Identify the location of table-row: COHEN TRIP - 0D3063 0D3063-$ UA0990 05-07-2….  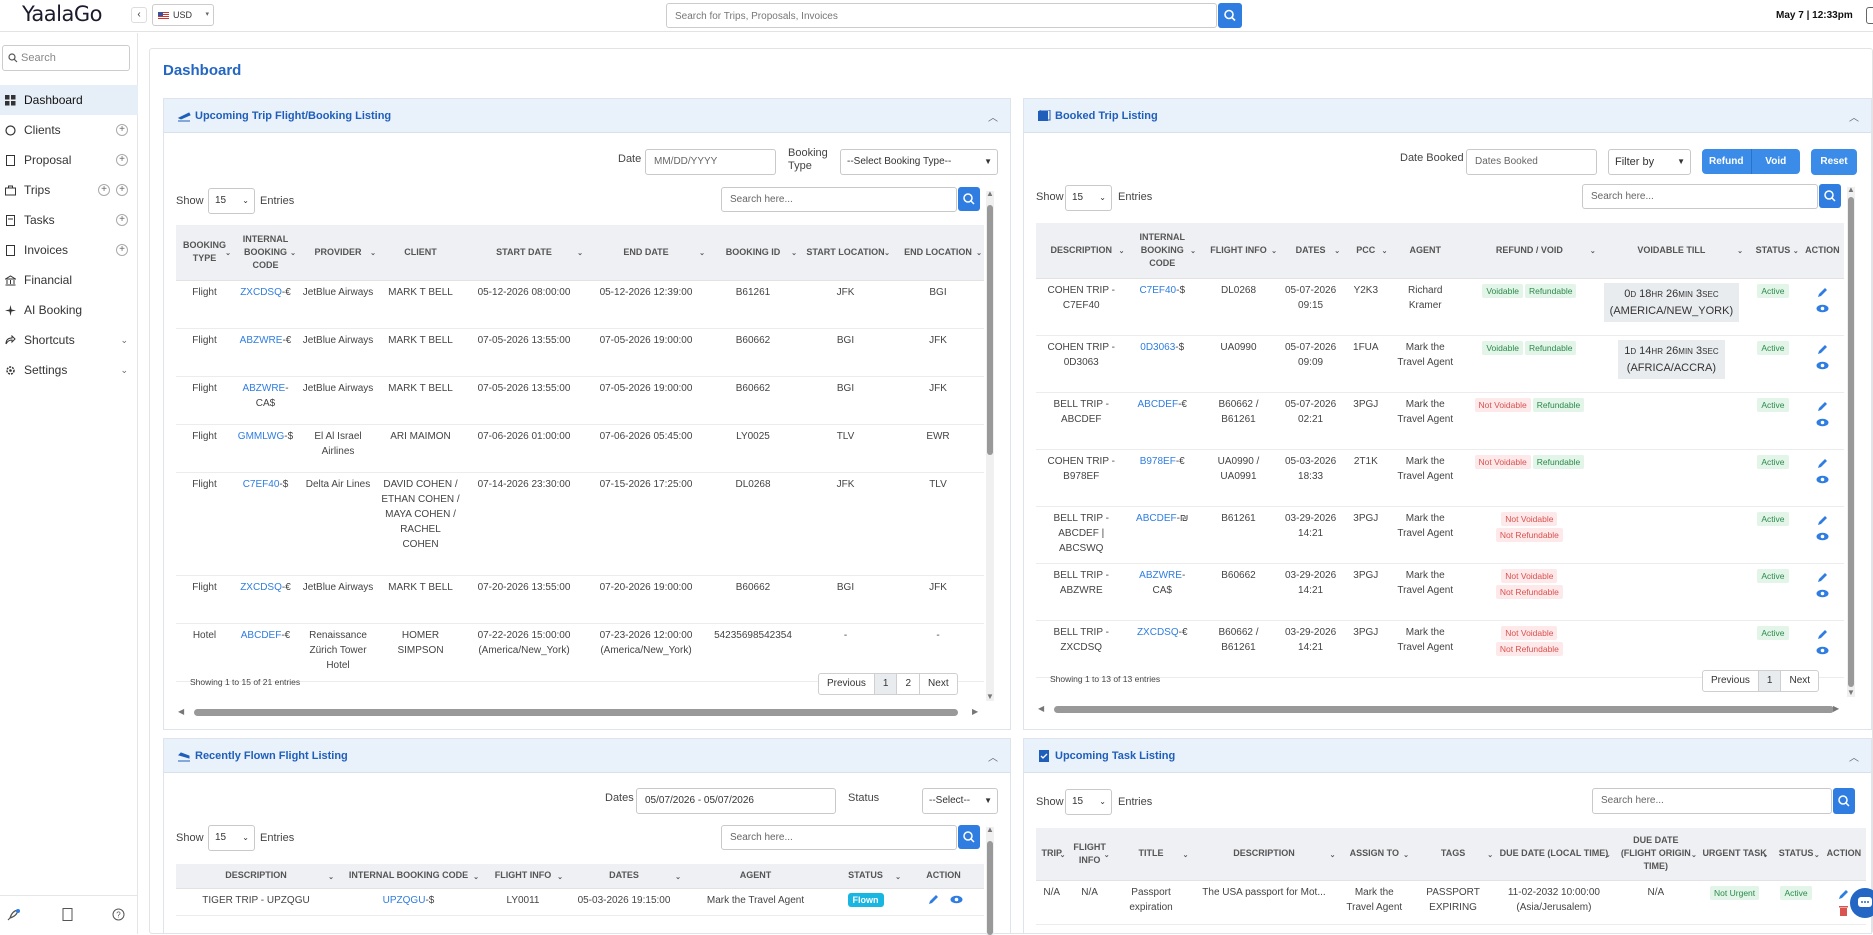
(1440, 364).